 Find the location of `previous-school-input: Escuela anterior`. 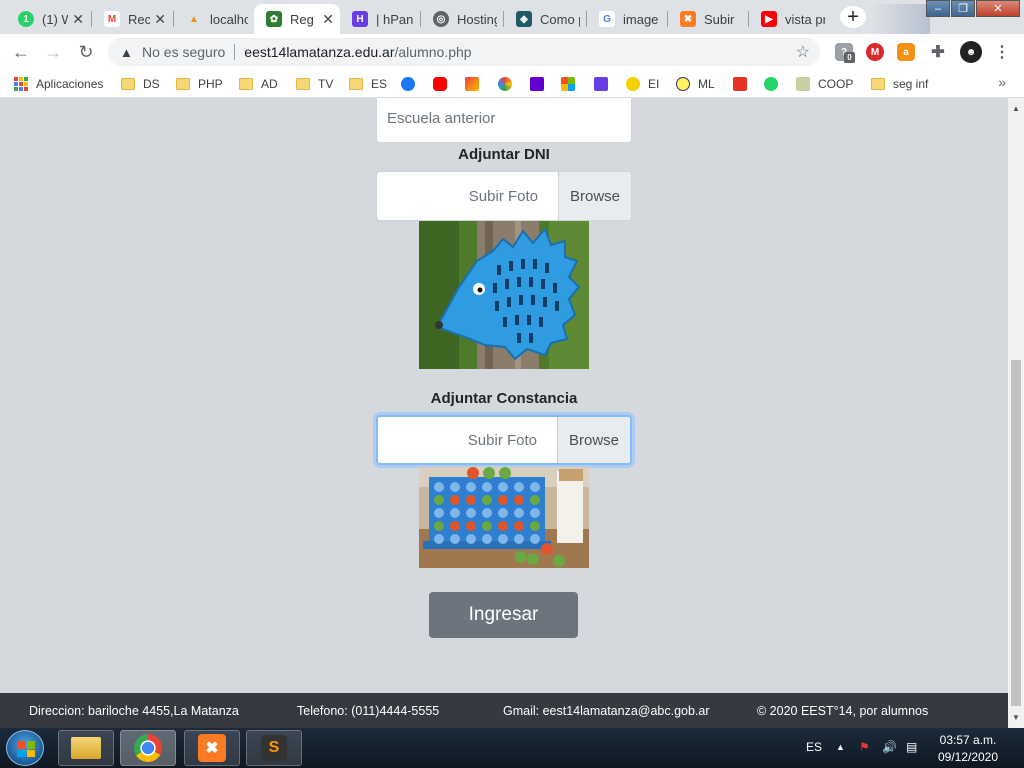

previous-school-input: Escuela anterior is located at coordinates (504, 120).